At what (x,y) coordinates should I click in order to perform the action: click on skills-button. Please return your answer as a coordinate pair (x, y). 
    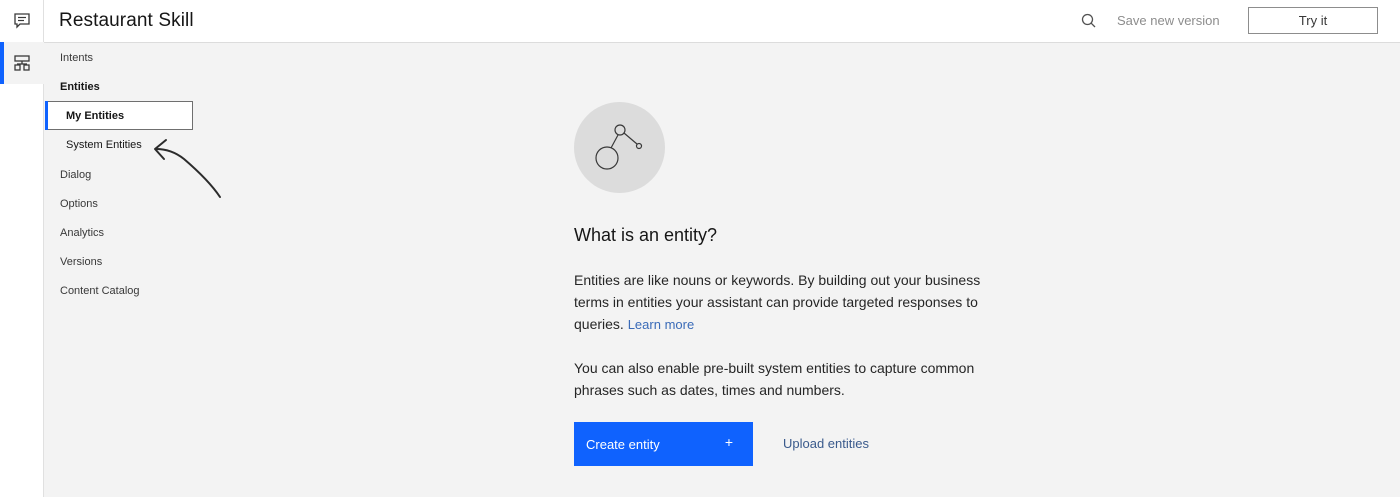
    Looking at the image, I should click on (22, 63).